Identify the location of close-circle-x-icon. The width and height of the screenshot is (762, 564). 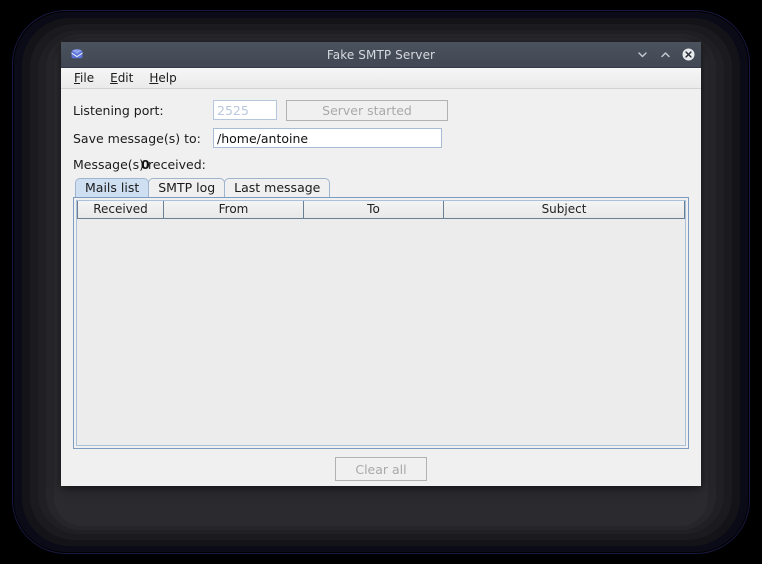
(688, 55).